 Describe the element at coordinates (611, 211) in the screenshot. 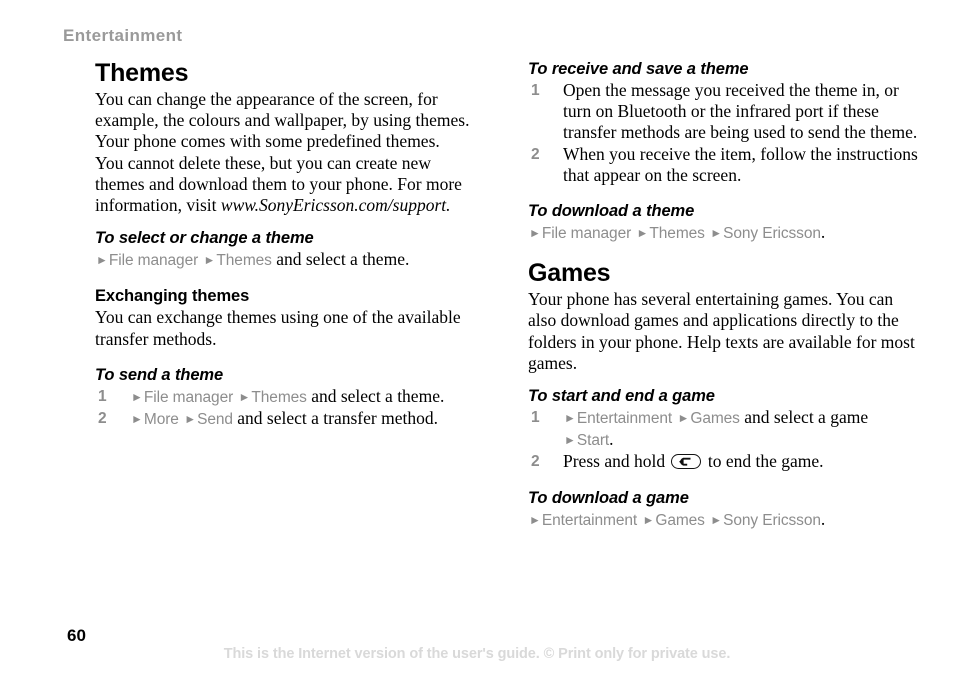

I see `heading-to-download-a-theme: To download a theme` at that location.